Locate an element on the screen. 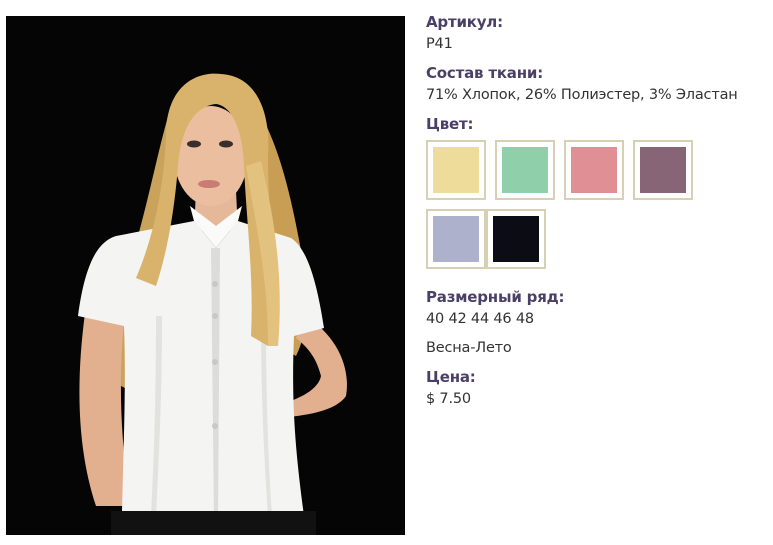 The width and height of the screenshot is (773, 545). color-swatch-plum is located at coordinates (663, 170).